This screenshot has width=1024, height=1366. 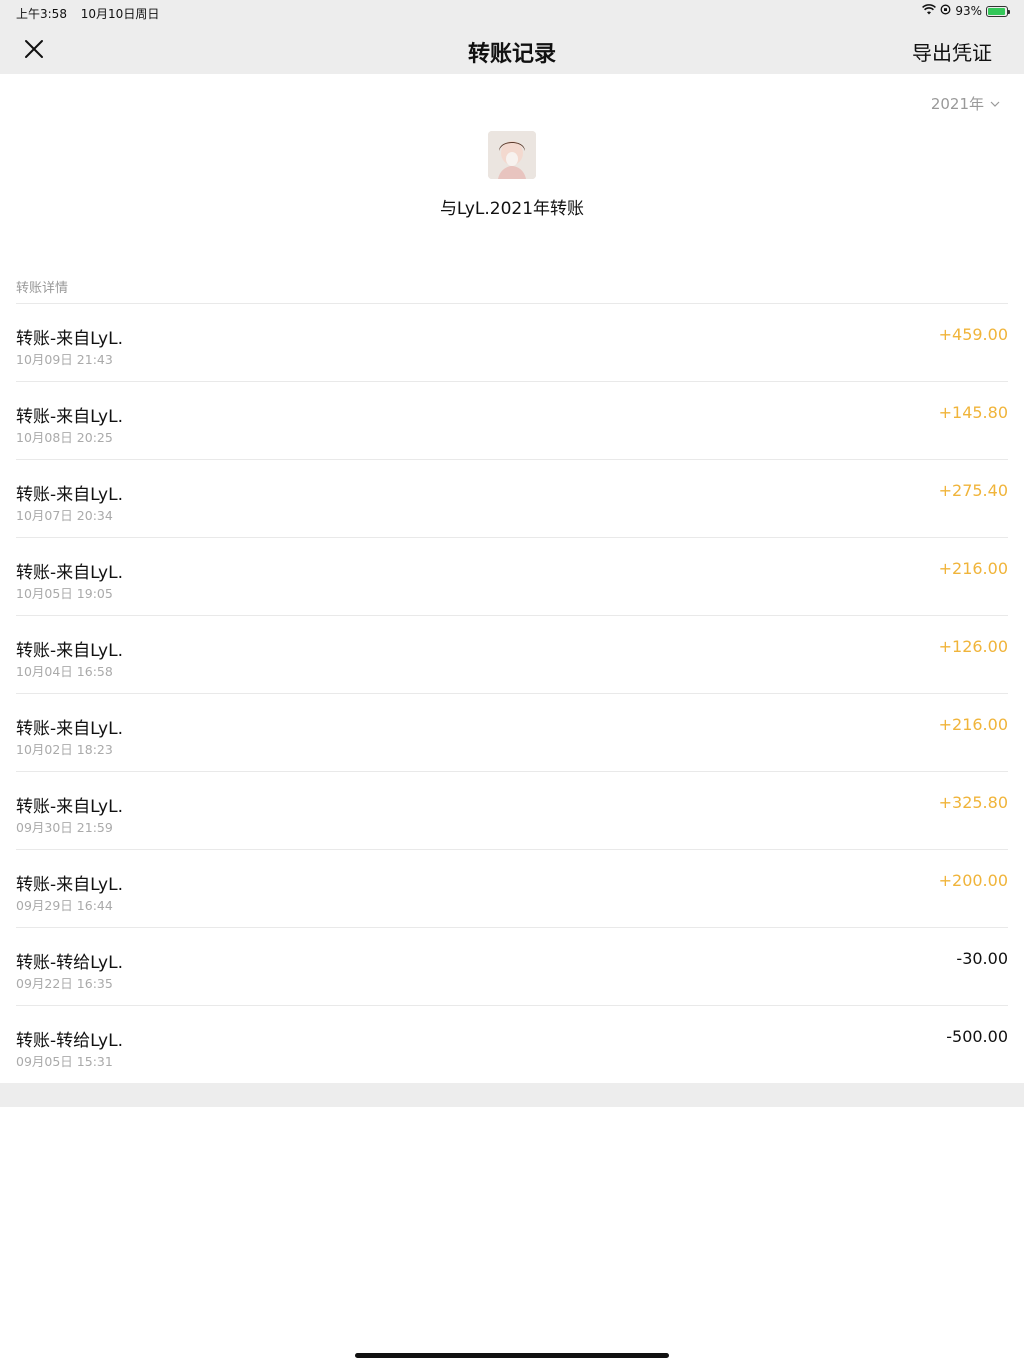 What do you see at coordinates (952, 51) in the screenshot?
I see `export-button: 导出凭证` at bounding box center [952, 51].